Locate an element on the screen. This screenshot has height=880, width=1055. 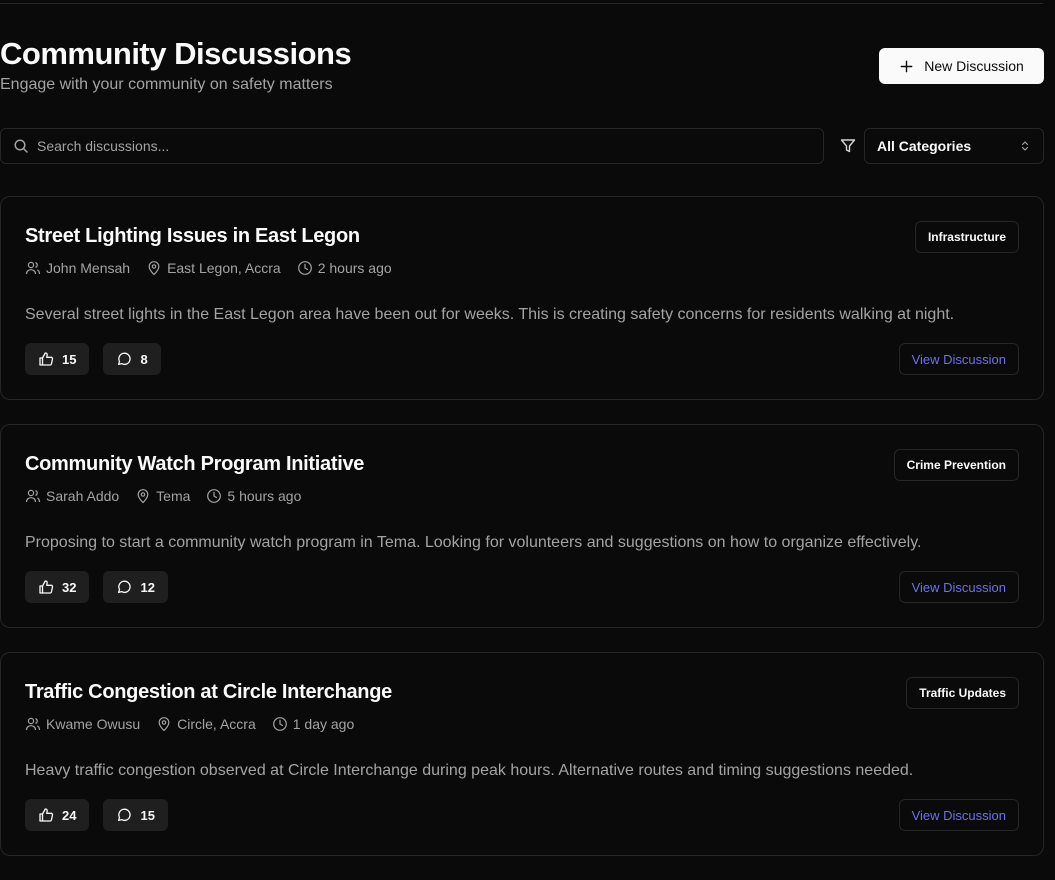
author: Kwame Owusu is located at coordinates (82, 724).